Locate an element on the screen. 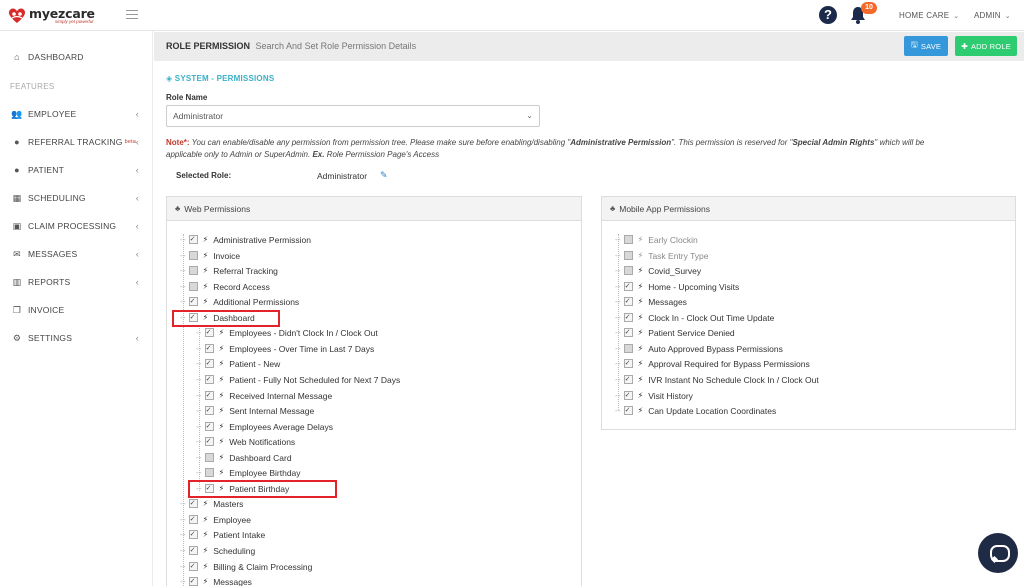  tree-item: - - ⚡ Received Internal Message is located at coordinates (264, 395).